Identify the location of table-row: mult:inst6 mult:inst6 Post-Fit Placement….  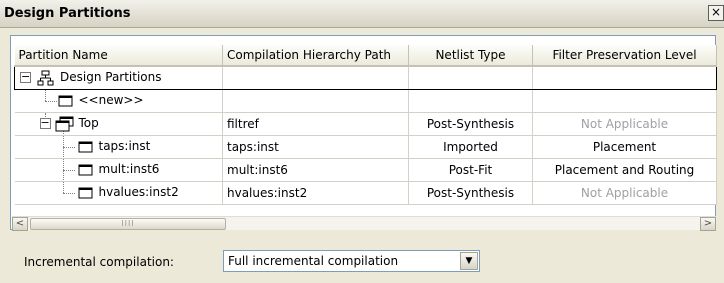
(365, 170).